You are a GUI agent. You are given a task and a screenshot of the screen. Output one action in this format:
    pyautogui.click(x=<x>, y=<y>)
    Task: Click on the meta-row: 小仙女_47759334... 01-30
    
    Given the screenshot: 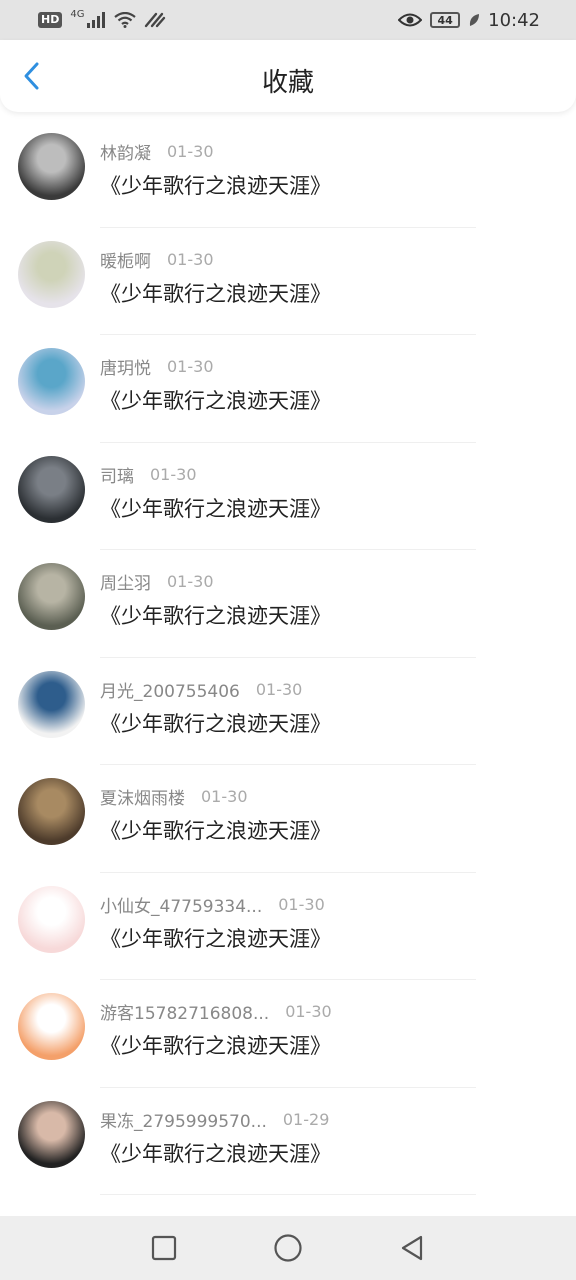 What is the action you would take?
    pyautogui.click(x=212, y=904)
    